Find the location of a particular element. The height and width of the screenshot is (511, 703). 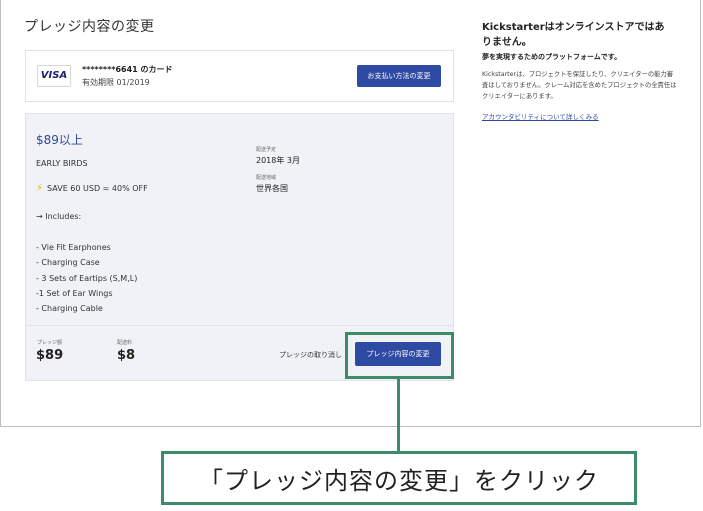

reward-price: $89以上 is located at coordinates (59, 140).